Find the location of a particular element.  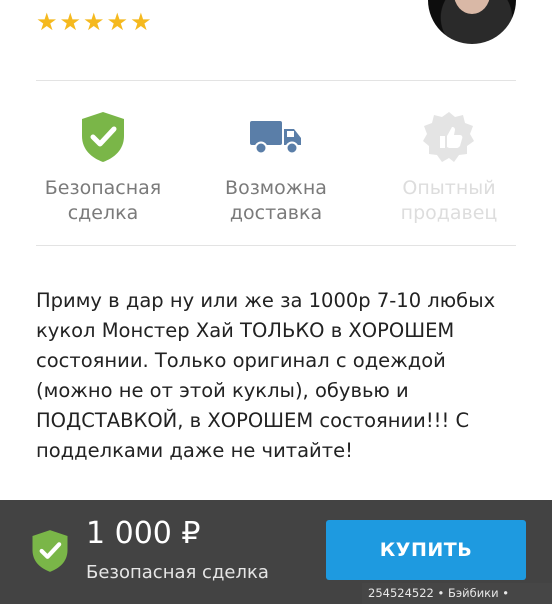

seller-avatar is located at coordinates (472, 22).